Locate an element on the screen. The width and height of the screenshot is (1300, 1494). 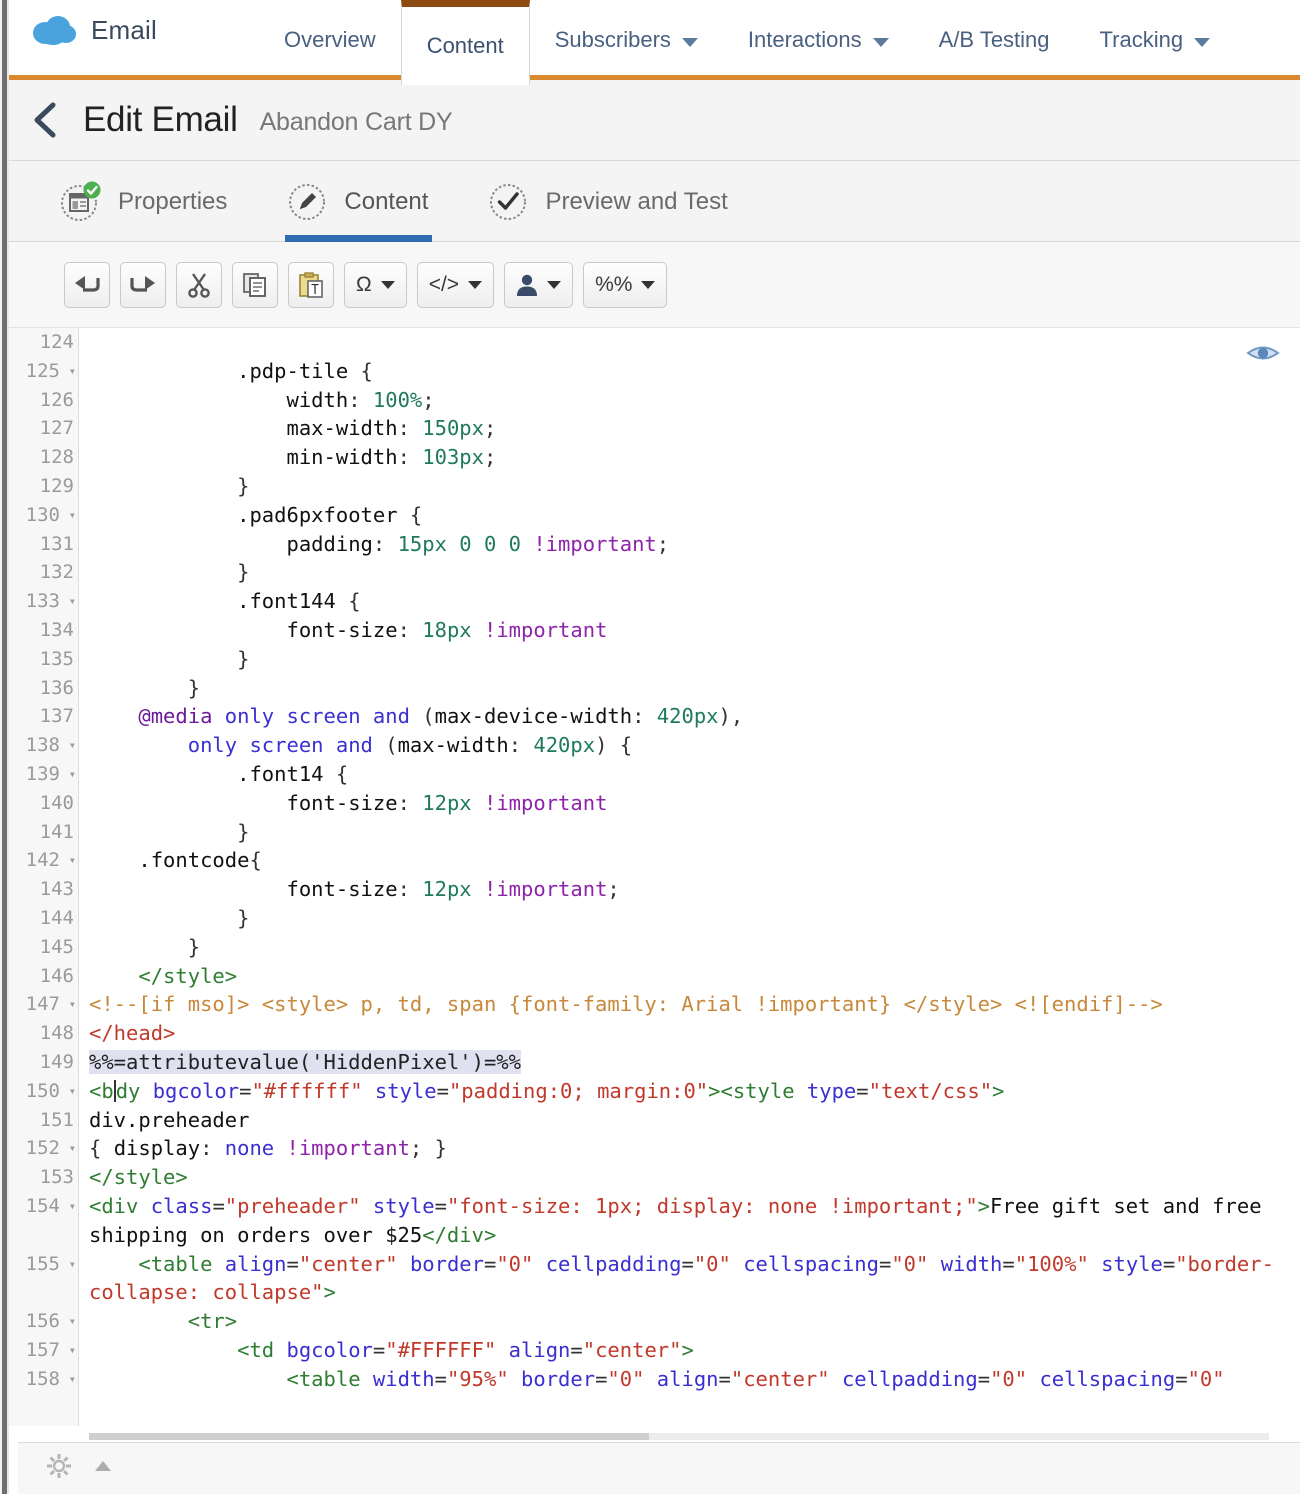
code-line: font-size: 18px !important is located at coordinates (694, 630).